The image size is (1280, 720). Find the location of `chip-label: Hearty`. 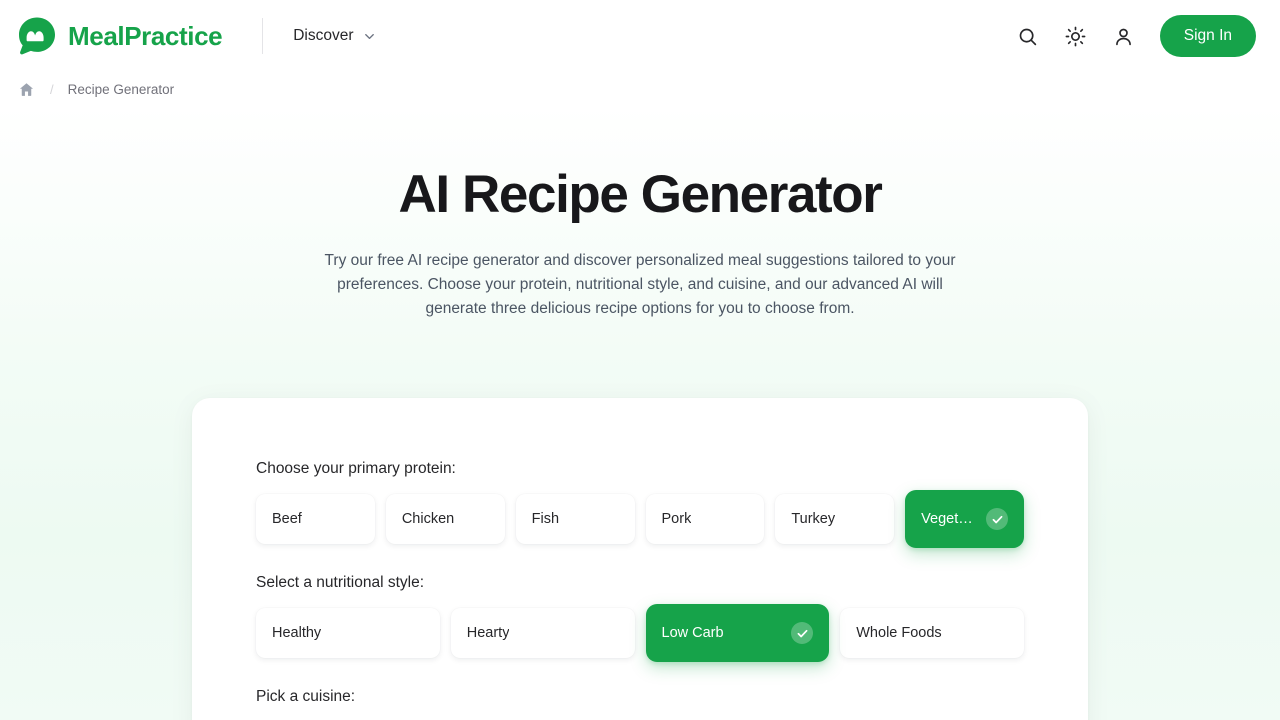

chip-label: Hearty is located at coordinates (488, 633).